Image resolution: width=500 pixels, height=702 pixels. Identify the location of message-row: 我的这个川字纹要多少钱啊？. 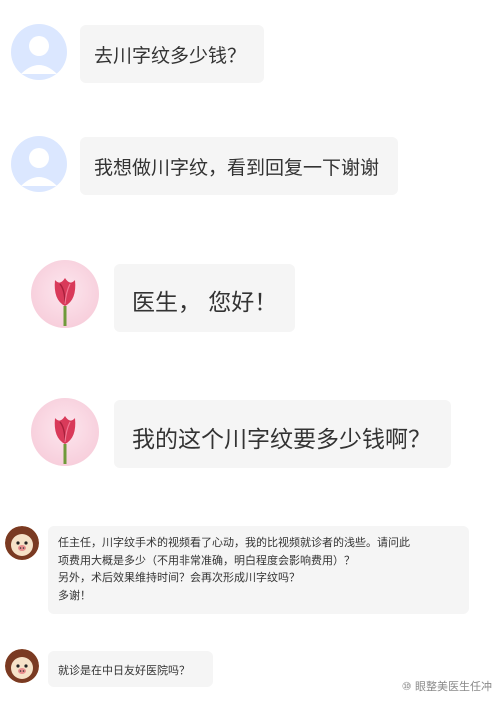
(250, 438).